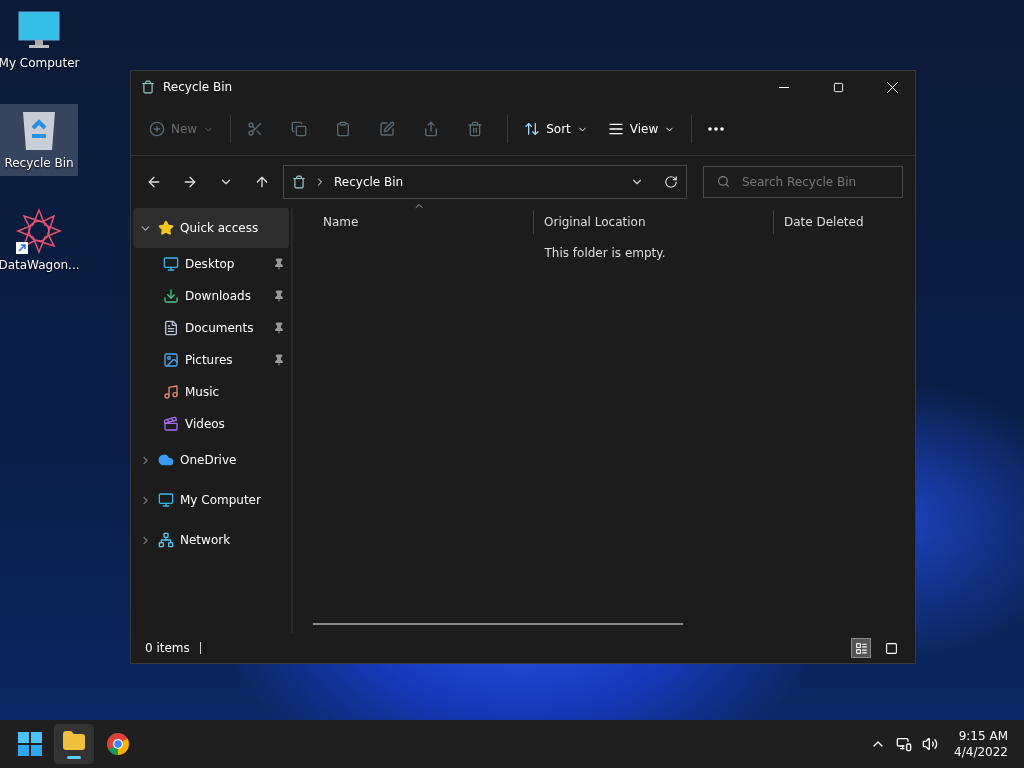 This screenshot has width=1024, height=768. What do you see at coordinates (118, 744) in the screenshot?
I see `browser-logo` at bounding box center [118, 744].